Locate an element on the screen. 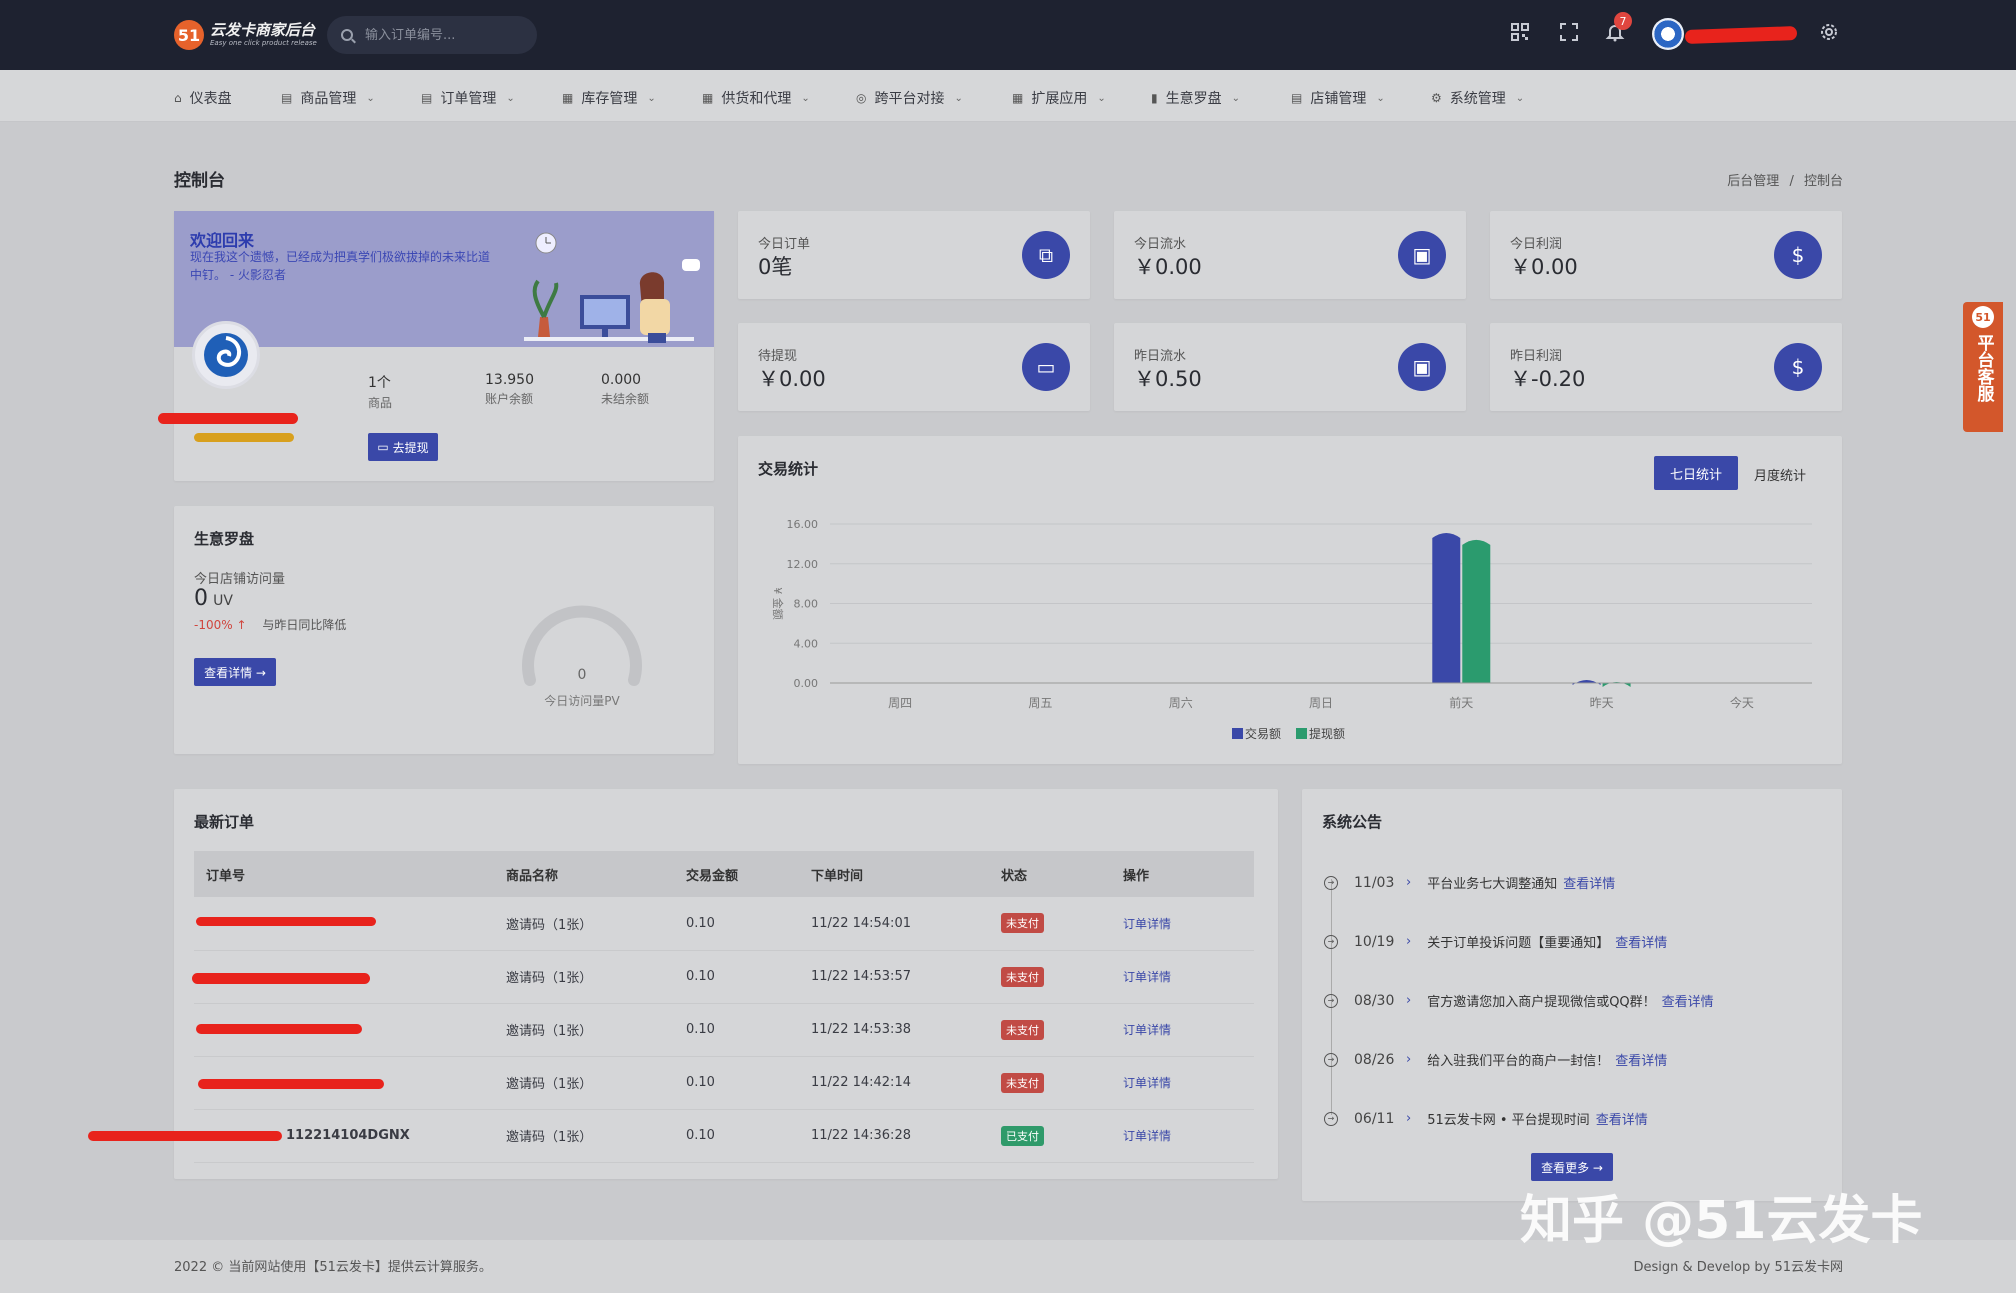 This screenshot has width=2016, height=1293. footer-copyright: 2022 © 当前网站使用【51云发卡】提供云计算服务。 is located at coordinates (333, 1267).